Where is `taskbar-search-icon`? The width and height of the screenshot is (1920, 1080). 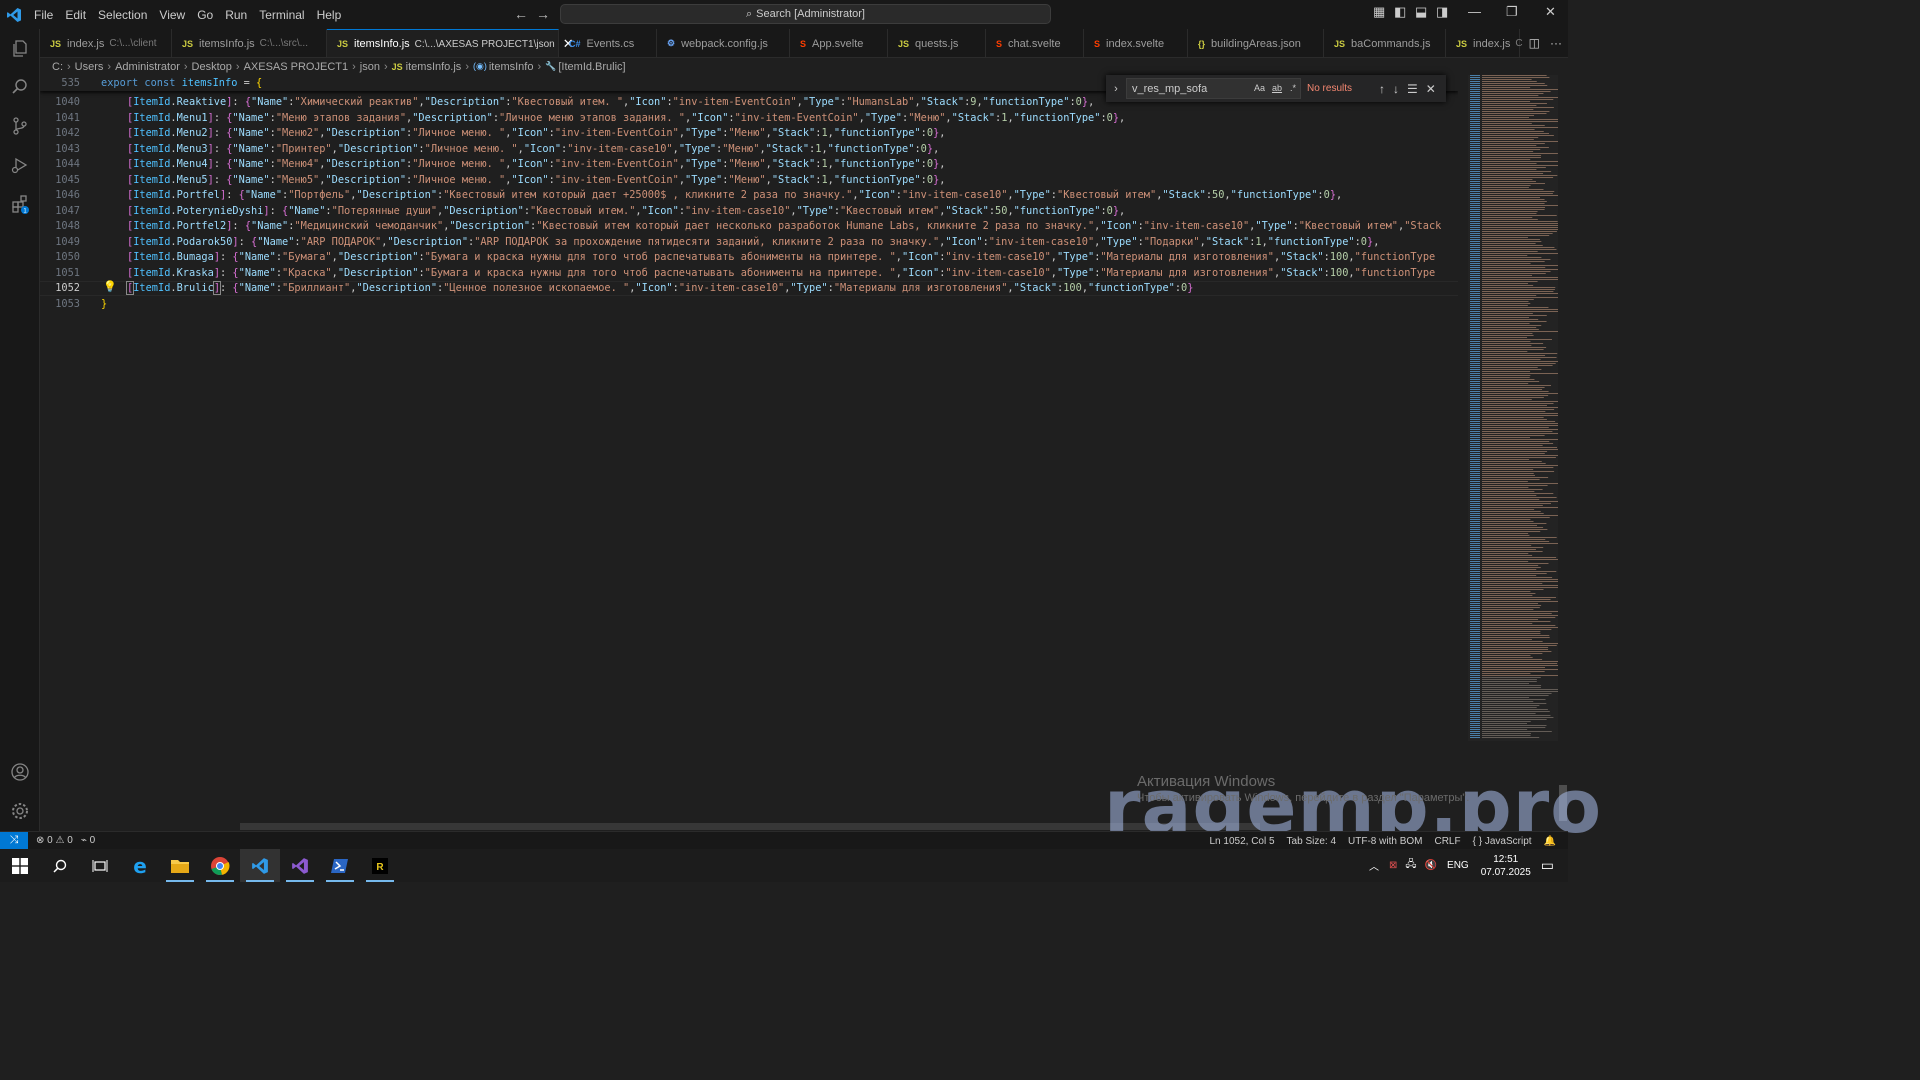
taskbar-search-icon is located at coordinates (60, 865).